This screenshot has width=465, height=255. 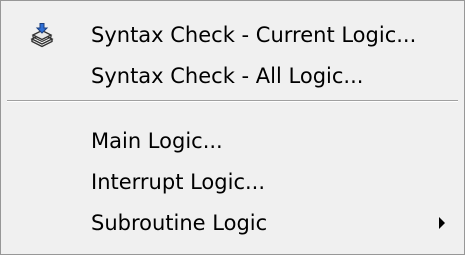 What do you see at coordinates (179, 223) in the screenshot?
I see `menu-item-label: Subroutine Logic` at bounding box center [179, 223].